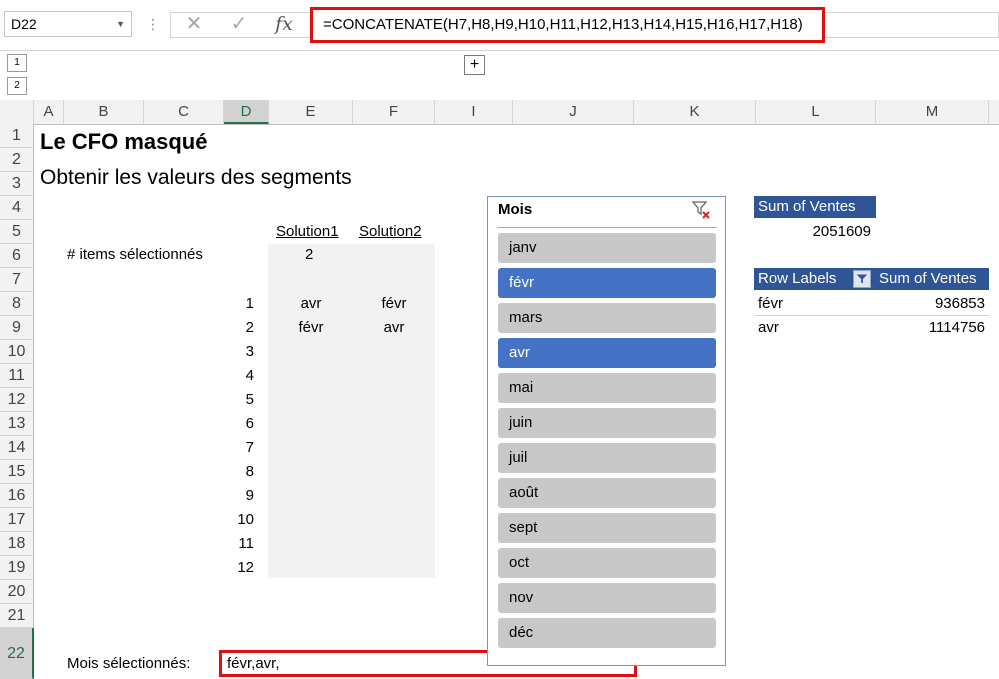 This screenshot has height=679, width=999. I want to click on expand-group-button: +, so click(474, 65).